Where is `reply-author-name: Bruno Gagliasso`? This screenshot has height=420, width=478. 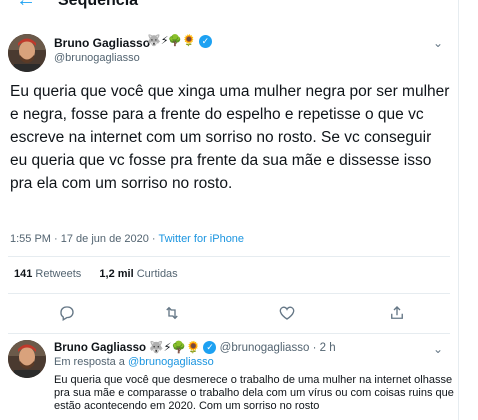 reply-author-name: Bruno Gagliasso is located at coordinates (100, 348).